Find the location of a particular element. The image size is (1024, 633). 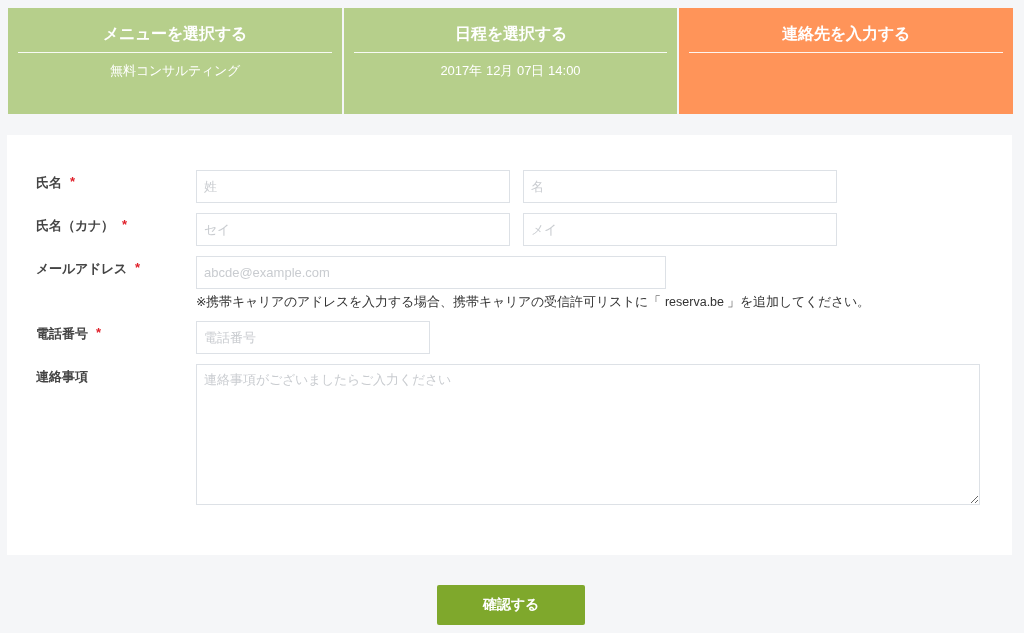

step-detail: 2017年 12月 07日 14:00 is located at coordinates (510, 71).